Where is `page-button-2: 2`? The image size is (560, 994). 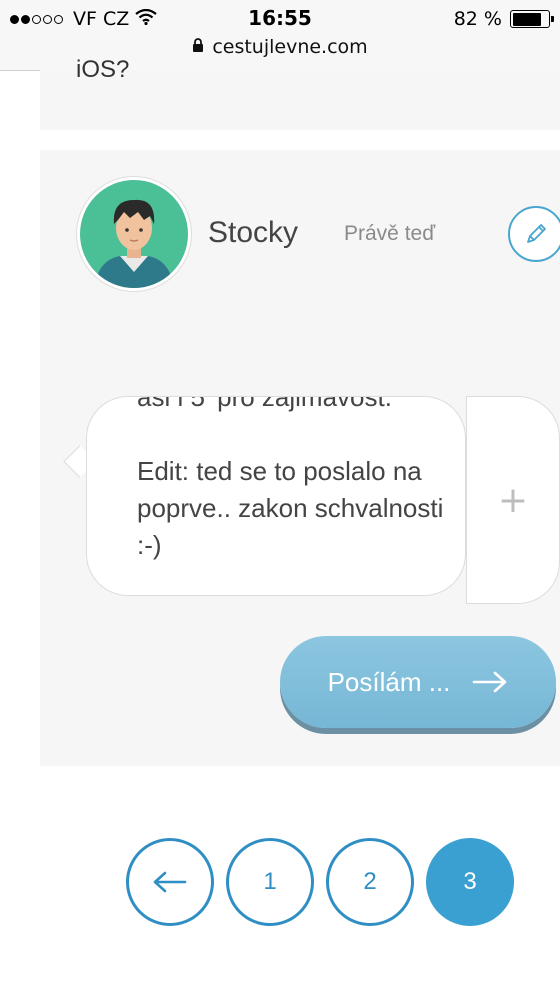 page-button-2: 2 is located at coordinates (370, 882).